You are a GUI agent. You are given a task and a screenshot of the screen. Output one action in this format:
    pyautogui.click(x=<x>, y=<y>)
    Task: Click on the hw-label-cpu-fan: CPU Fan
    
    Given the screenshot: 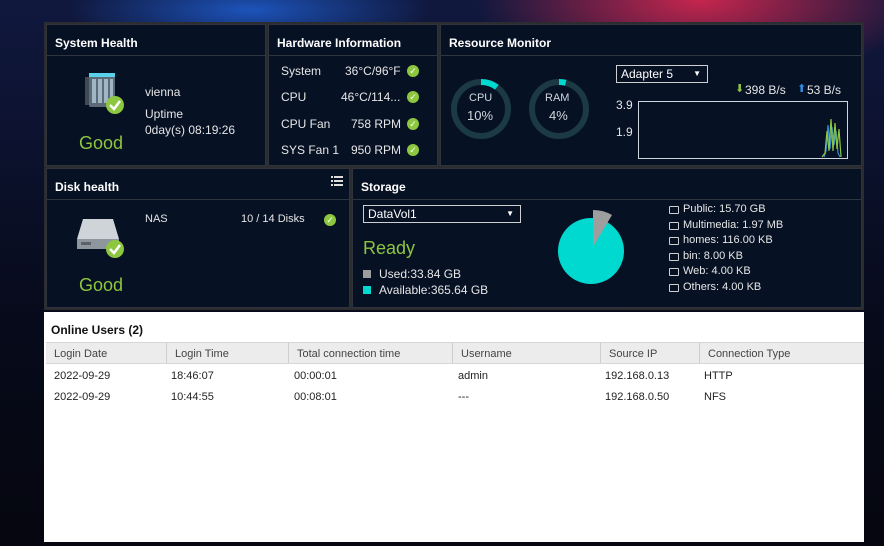 What is the action you would take?
    pyautogui.click(x=306, y=124)
    